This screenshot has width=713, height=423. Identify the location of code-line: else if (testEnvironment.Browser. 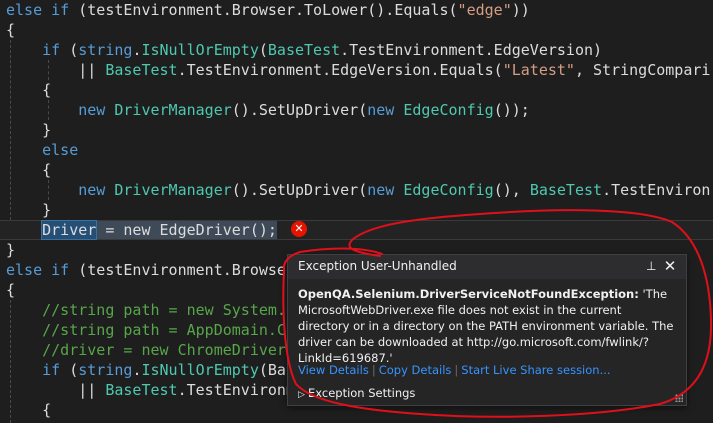
(150, 270).